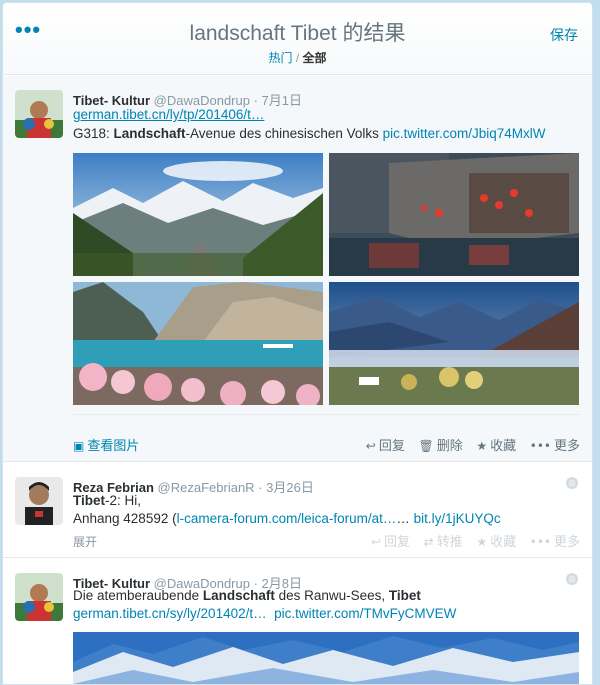 This screenshot has width=600, height=685. Describe the element at coordinates (111, 100) in the screenshot. I see `user-name: Tibet- Kultur` at that location.